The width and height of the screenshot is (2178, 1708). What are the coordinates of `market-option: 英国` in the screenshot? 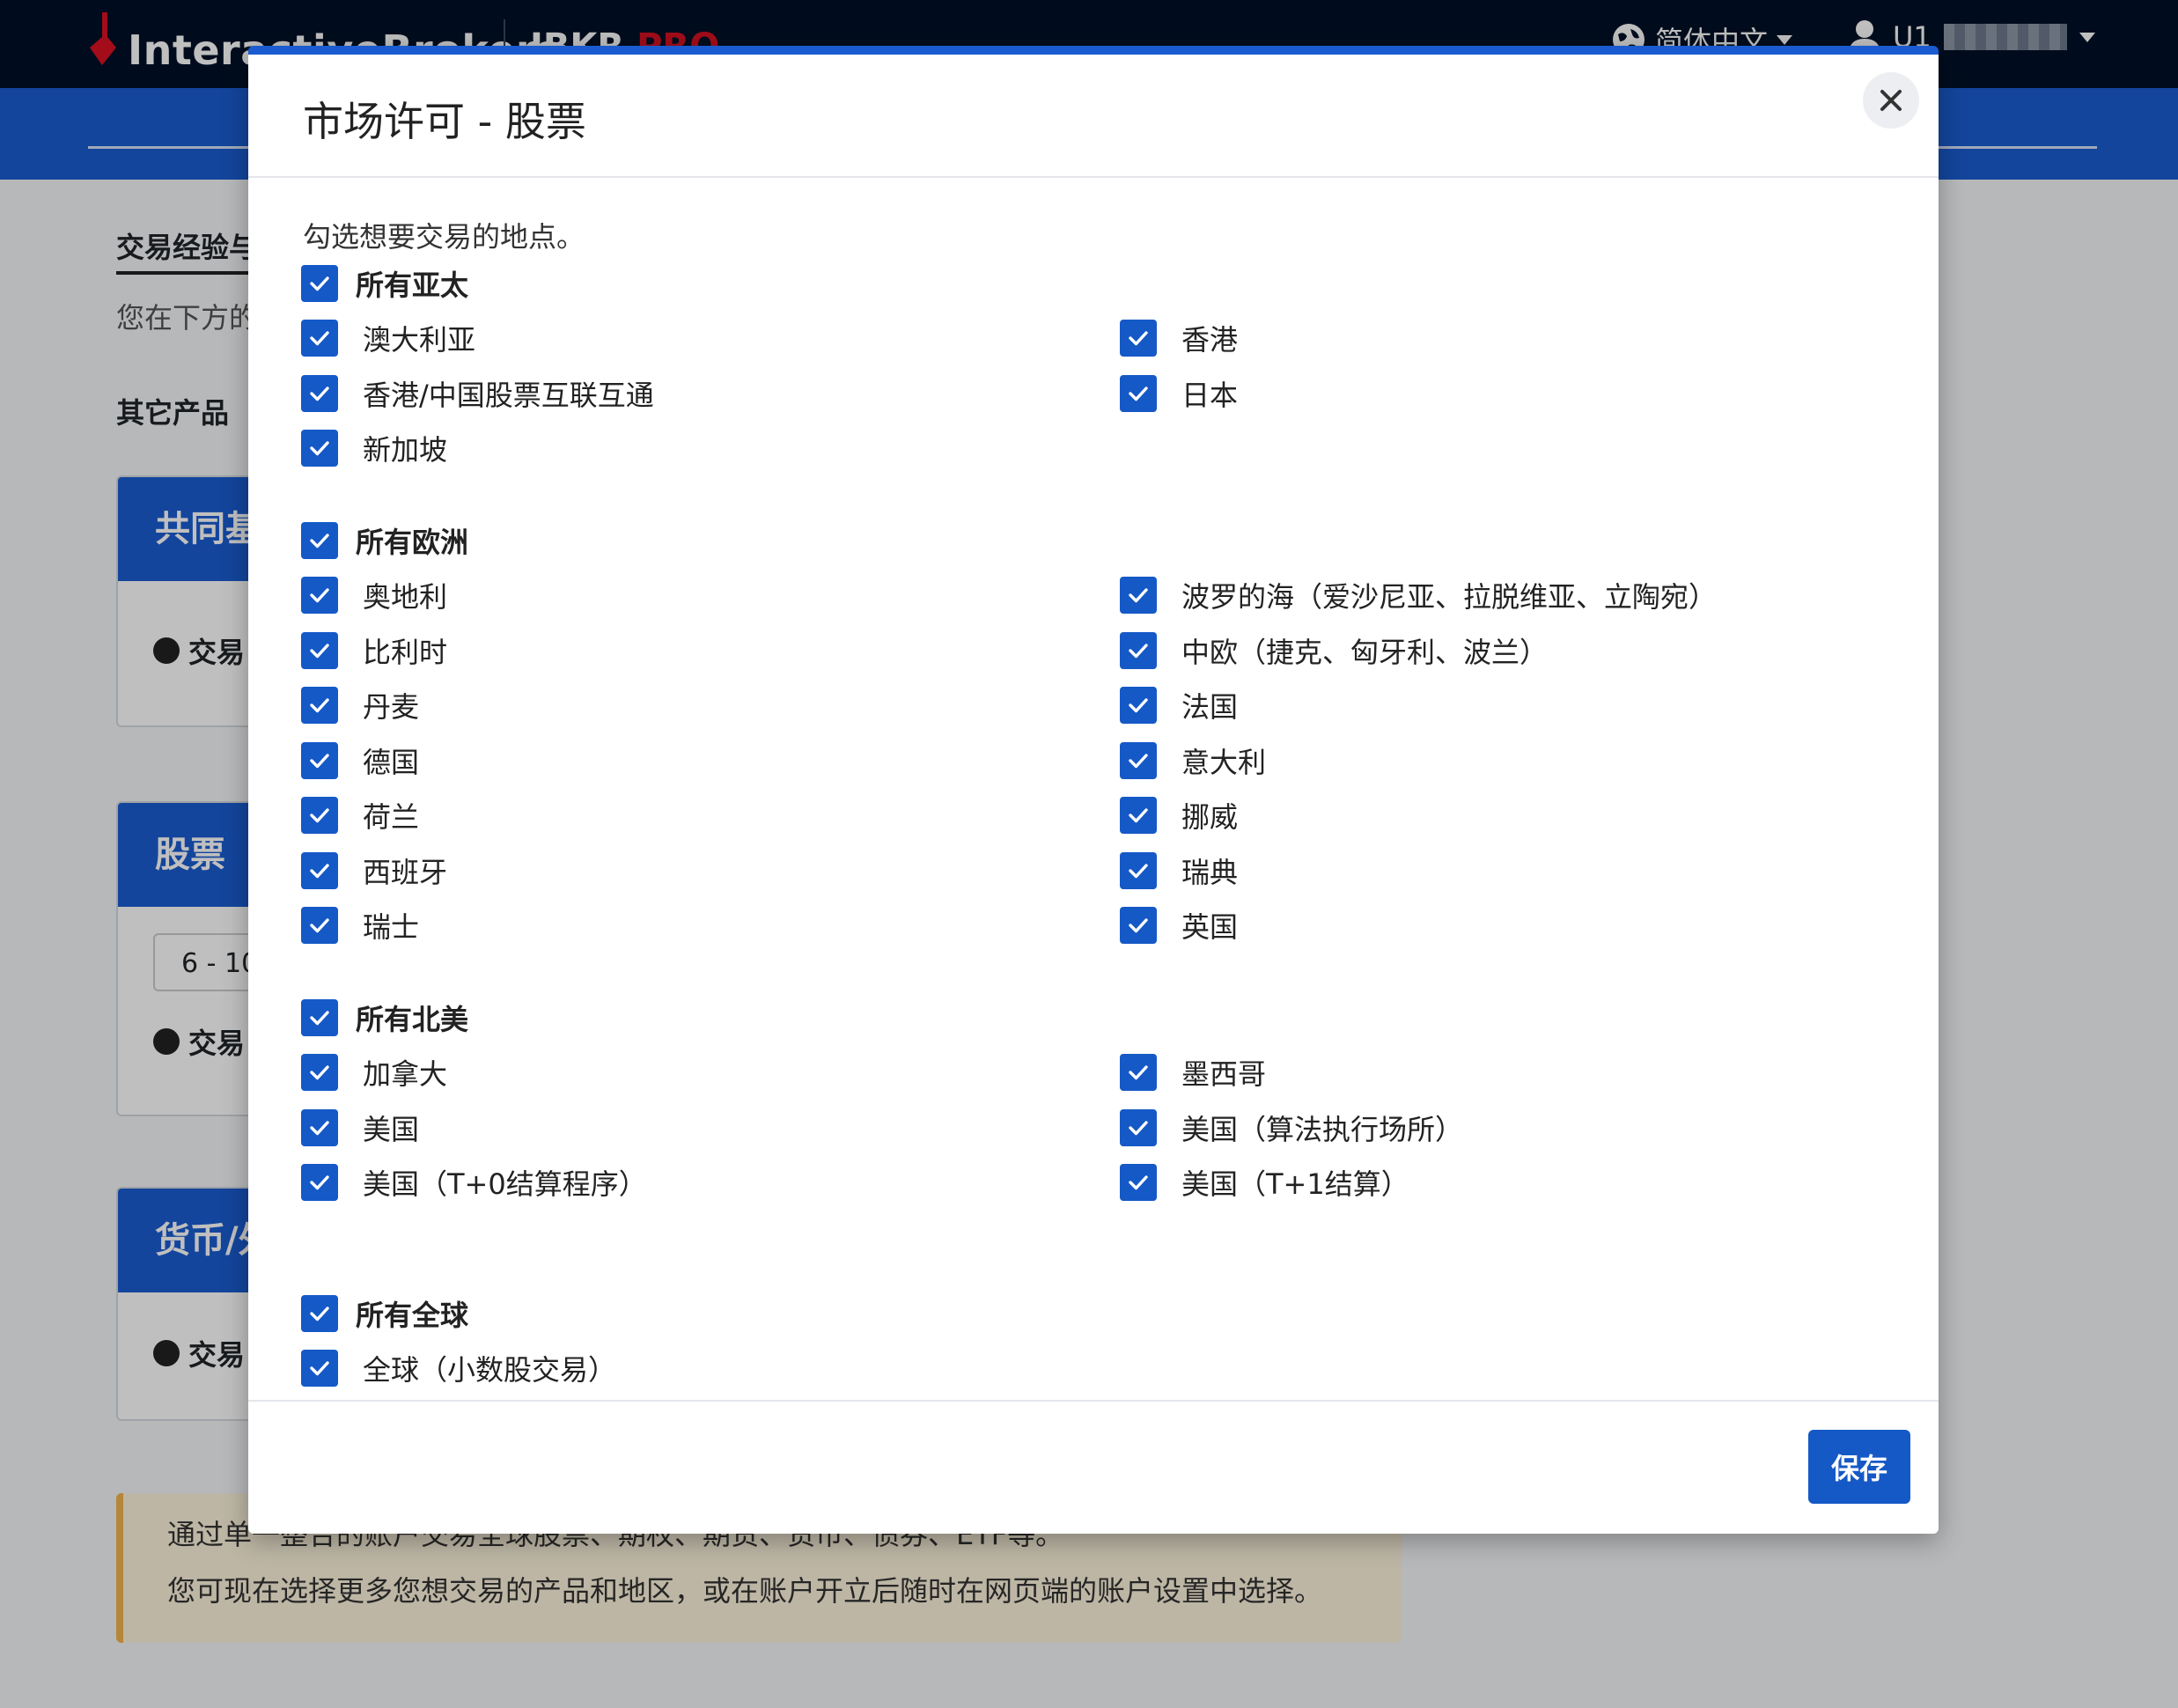 It's located at (1503, 925).